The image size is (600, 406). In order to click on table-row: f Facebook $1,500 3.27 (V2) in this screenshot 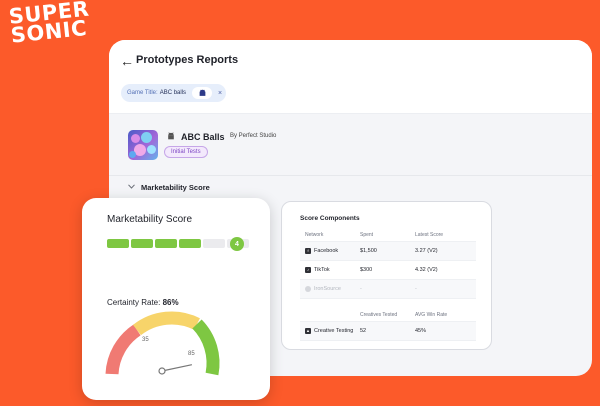, I will do `click(388, 251)`.